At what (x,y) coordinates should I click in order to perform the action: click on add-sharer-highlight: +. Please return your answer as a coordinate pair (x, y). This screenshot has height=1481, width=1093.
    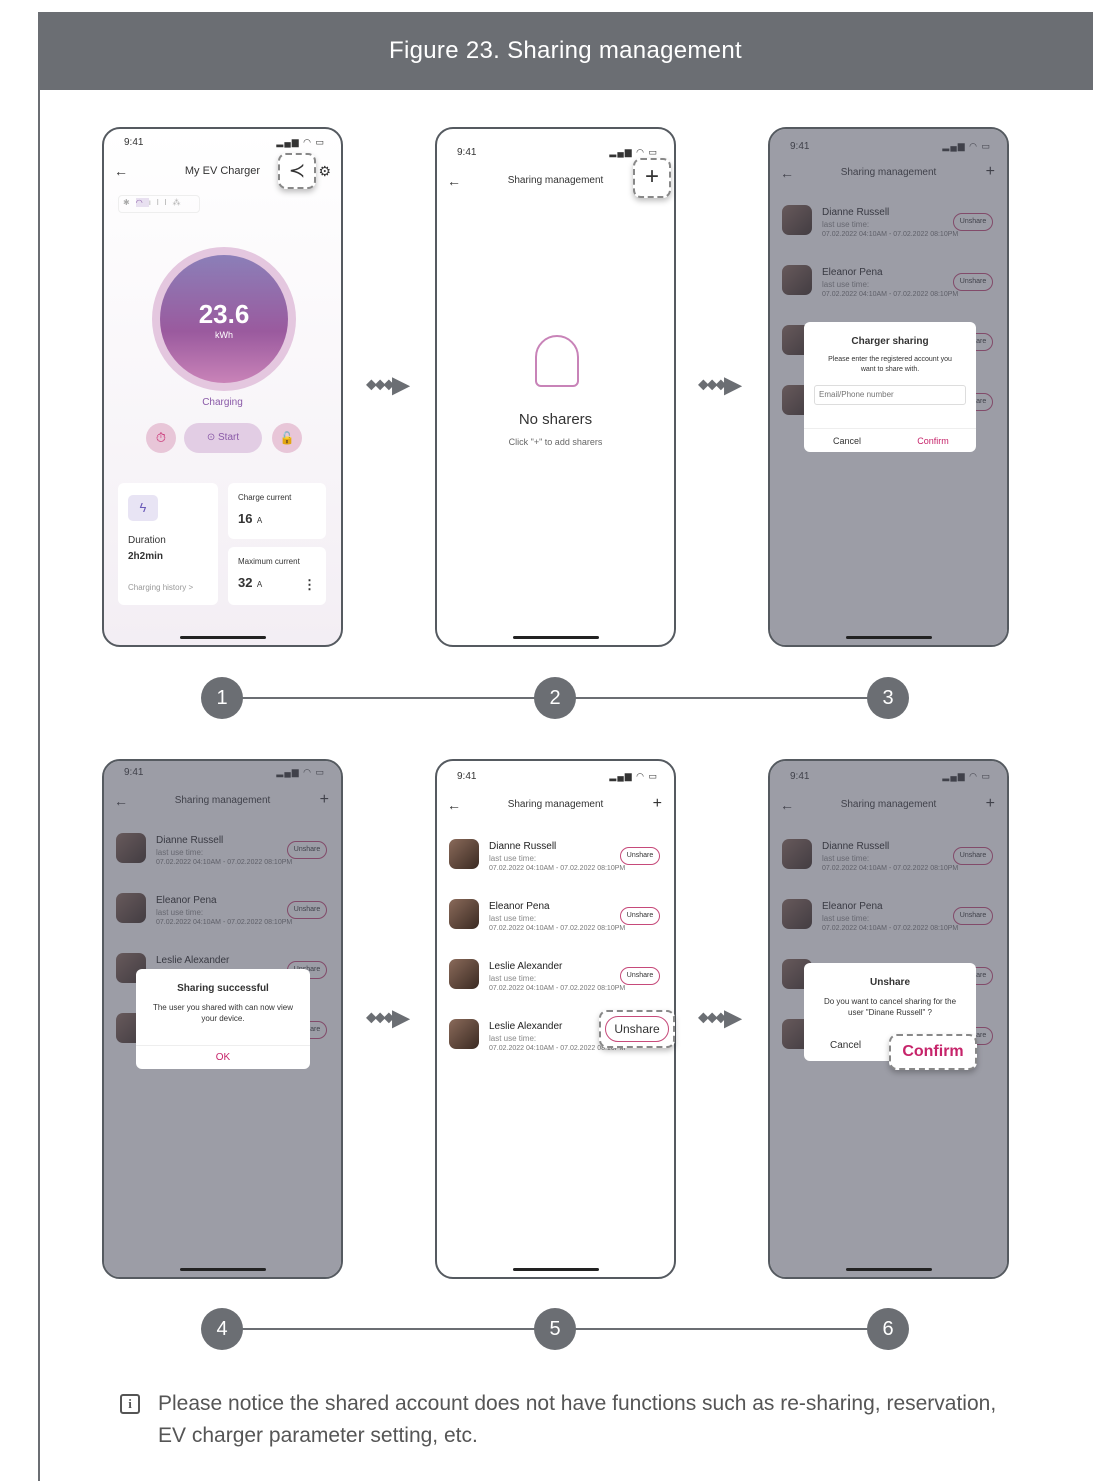
    Looking at the image, I should click on (652, 178).